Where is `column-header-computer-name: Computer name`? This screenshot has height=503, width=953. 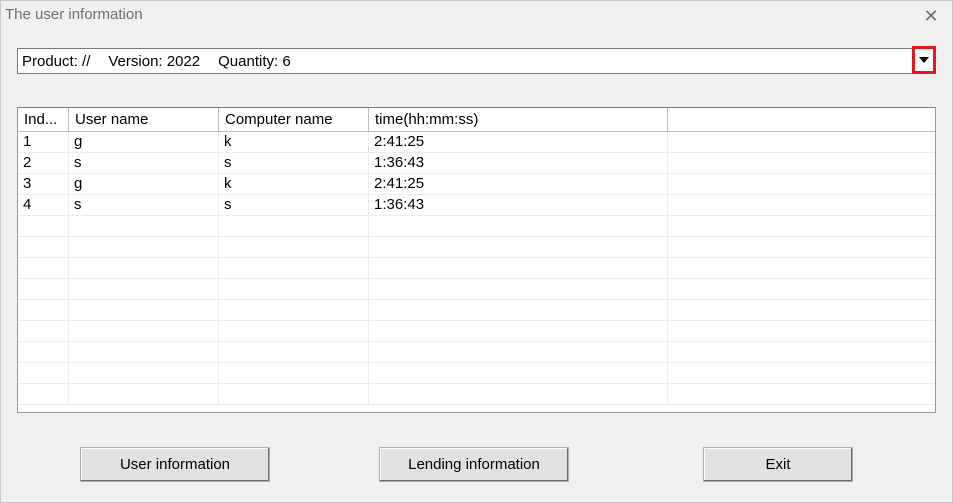
column-header-computer-name: Computer name is located at coordinates (294, 119).